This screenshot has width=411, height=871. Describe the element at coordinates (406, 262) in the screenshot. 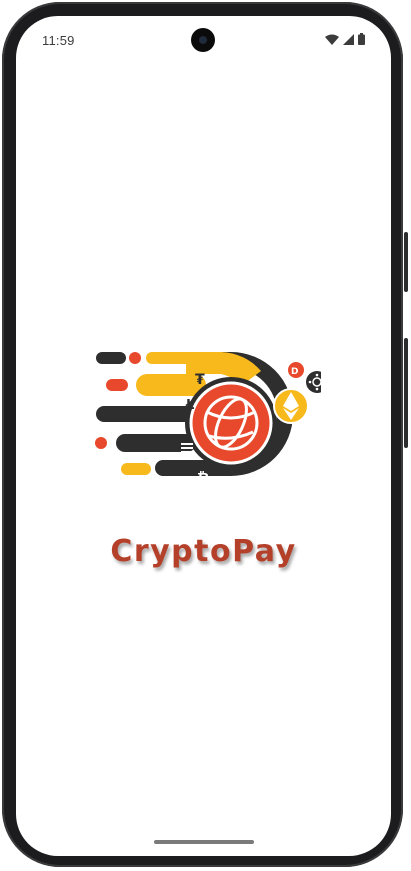

I see `volume-button` at that location.